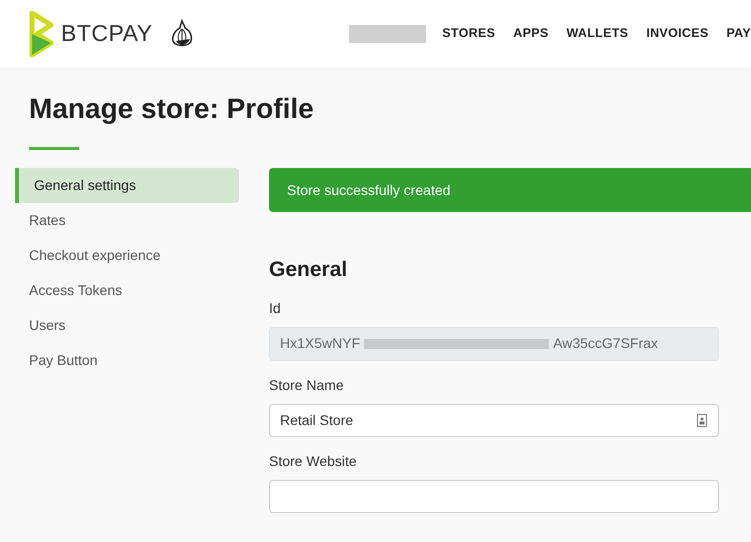 This screenshot has width=751, height=542. Describe the element at coordinates (494, 420) in the screenshot. I see `text-input: Retail Store` at that location.